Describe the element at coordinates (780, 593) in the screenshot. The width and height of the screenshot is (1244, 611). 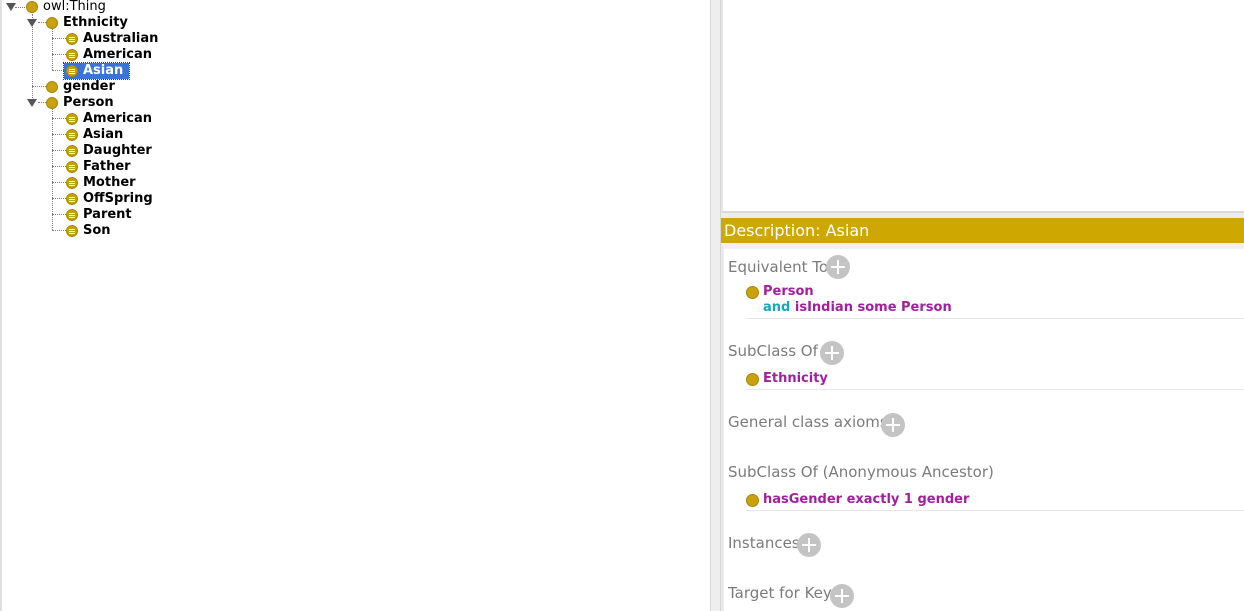
I see `section-title: Target for Key` at that location.